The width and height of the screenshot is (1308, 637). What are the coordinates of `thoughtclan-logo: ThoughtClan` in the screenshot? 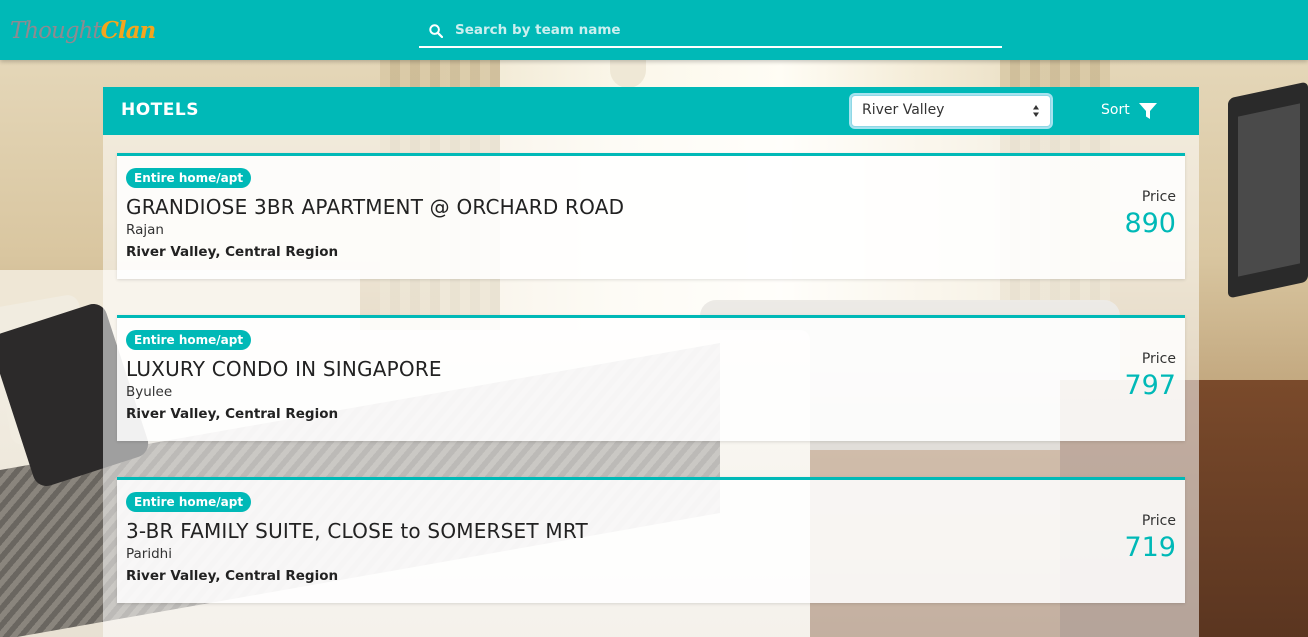 It's located at (83, 31).